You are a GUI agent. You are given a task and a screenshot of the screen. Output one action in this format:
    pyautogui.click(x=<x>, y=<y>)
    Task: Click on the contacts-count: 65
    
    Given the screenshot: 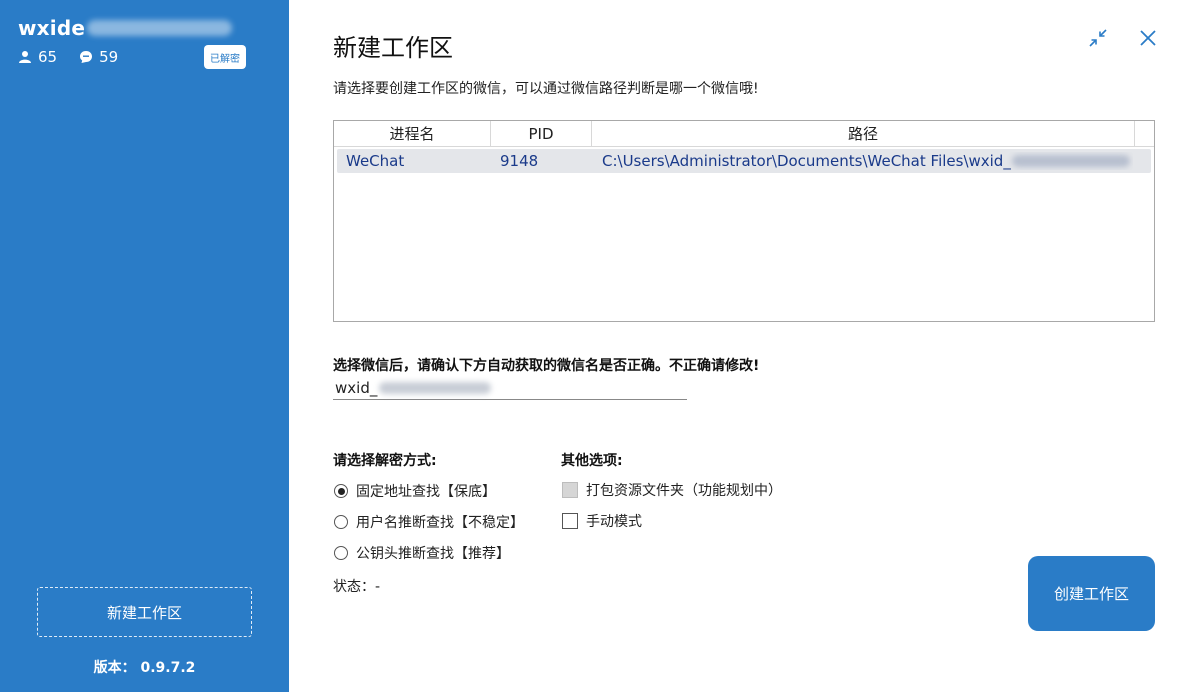 What is the action you would take?
    pyautogui.click(x=48, y=57)
    